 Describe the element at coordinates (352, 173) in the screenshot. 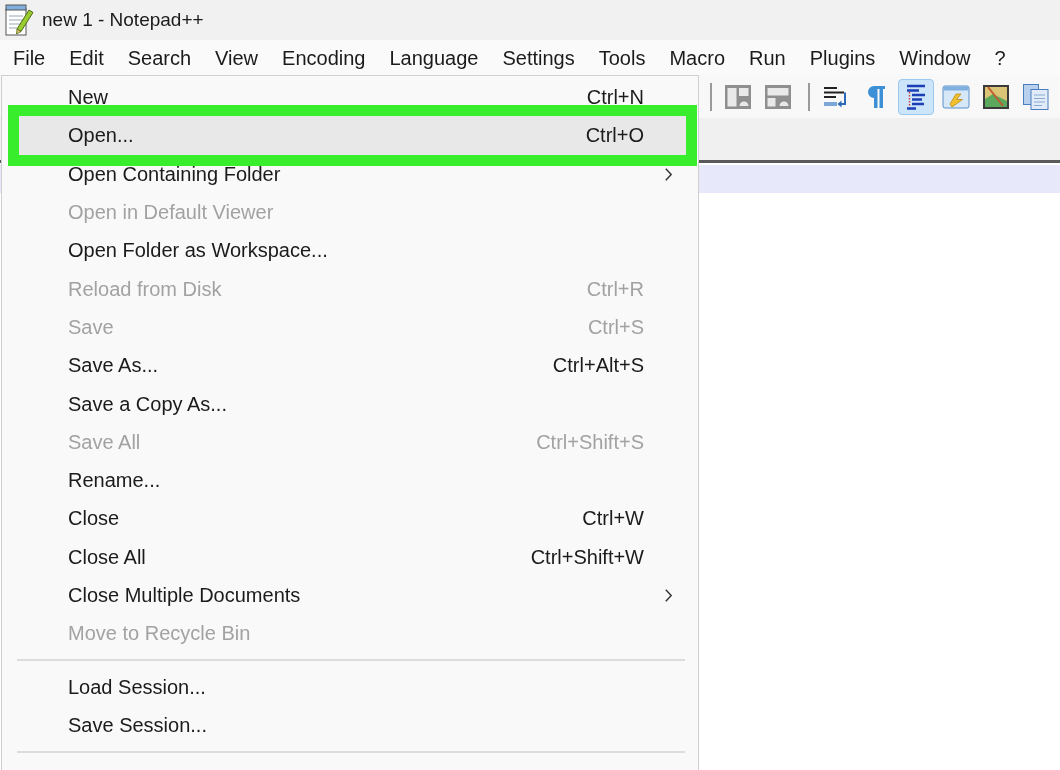

I see `menu-item: Open Containing Folder` at that location.